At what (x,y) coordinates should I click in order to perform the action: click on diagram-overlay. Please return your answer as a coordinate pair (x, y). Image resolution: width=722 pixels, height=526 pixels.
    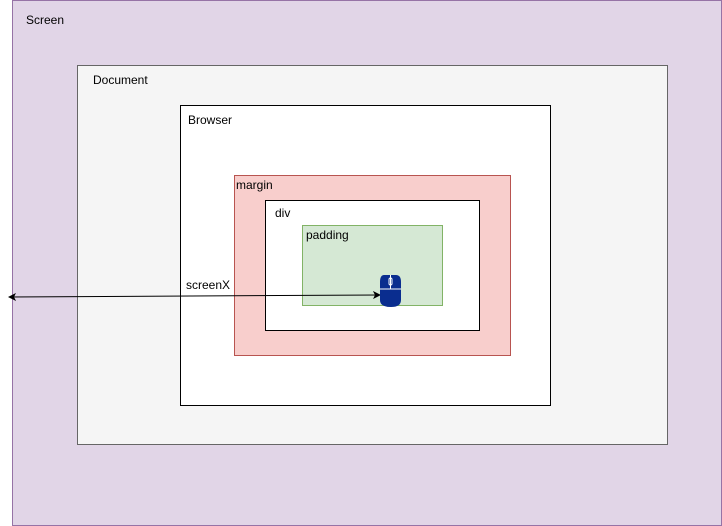
    Looking at the image, I should click on (204, 291).